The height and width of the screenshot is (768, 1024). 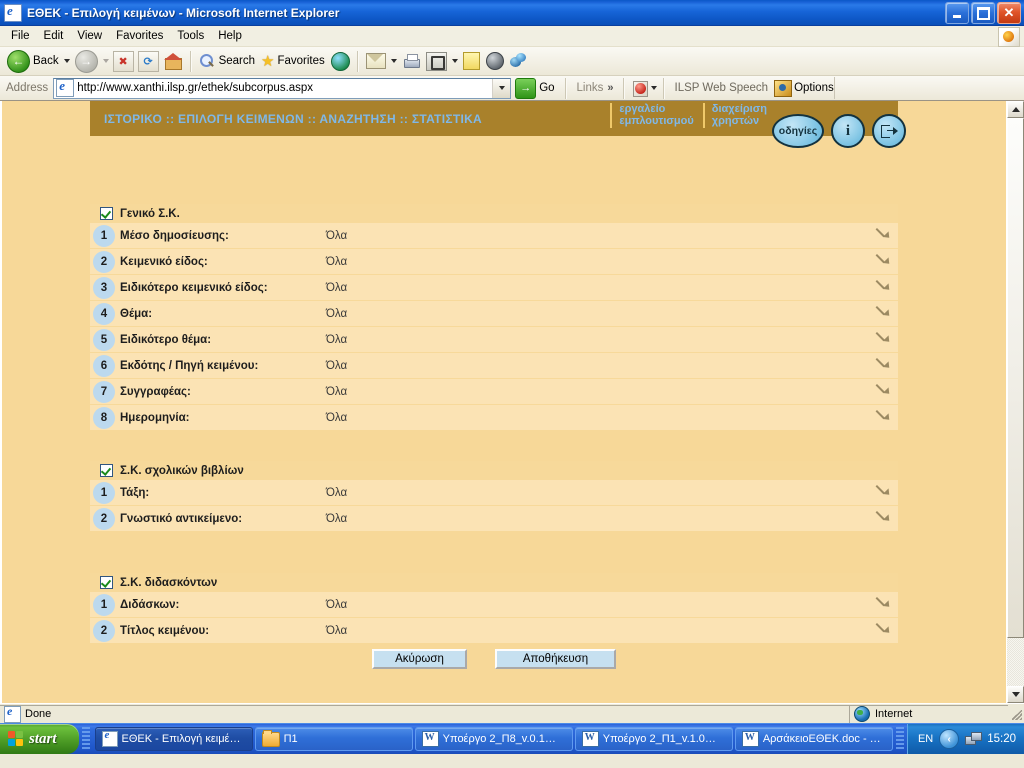 I want to click on options-button: Options, so click(x=804, y=88).